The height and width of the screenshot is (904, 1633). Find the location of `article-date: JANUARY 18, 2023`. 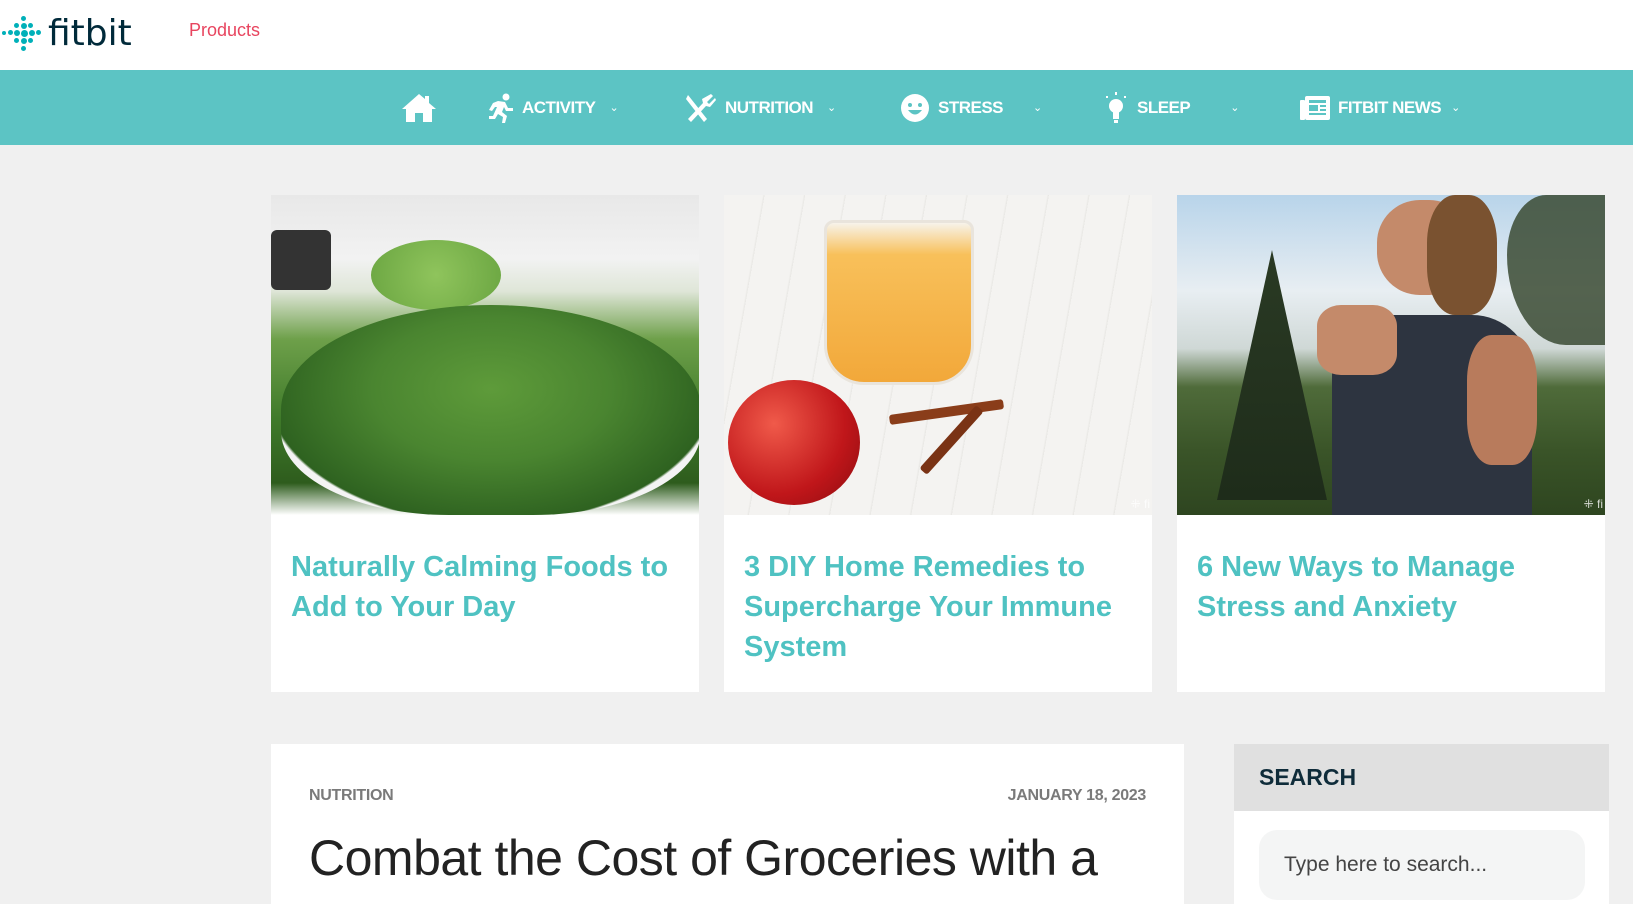

article-date: JANUARY 18, 2023 is located at coordinates (1077, 795).